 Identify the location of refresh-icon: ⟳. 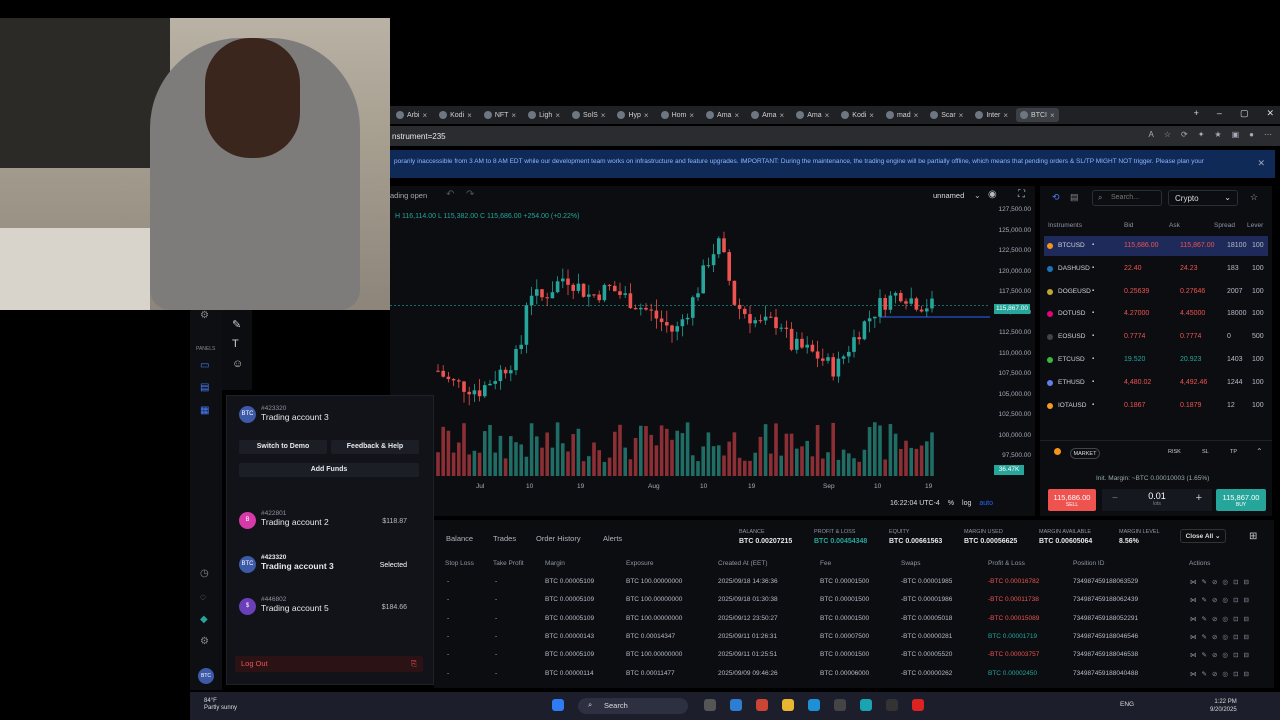
(1184, 134).